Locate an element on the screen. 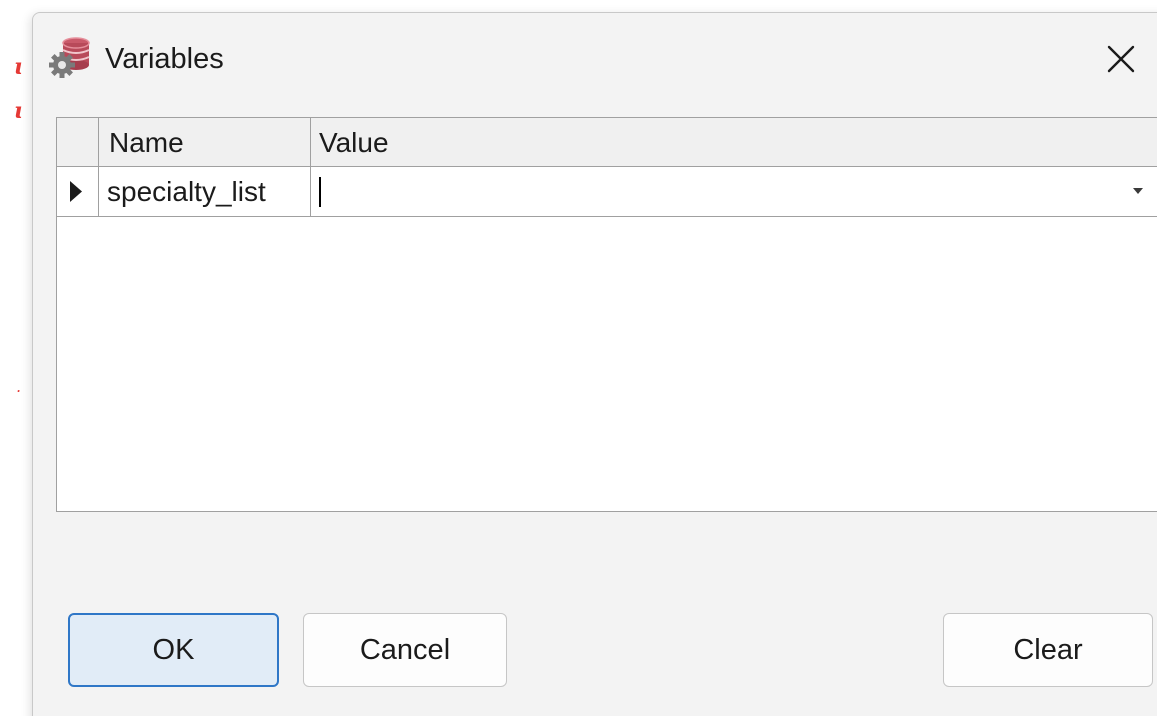 The width and height of the screenshot is (1157, 716). cancel-button: Cancel is located at coordinates (405, 650).